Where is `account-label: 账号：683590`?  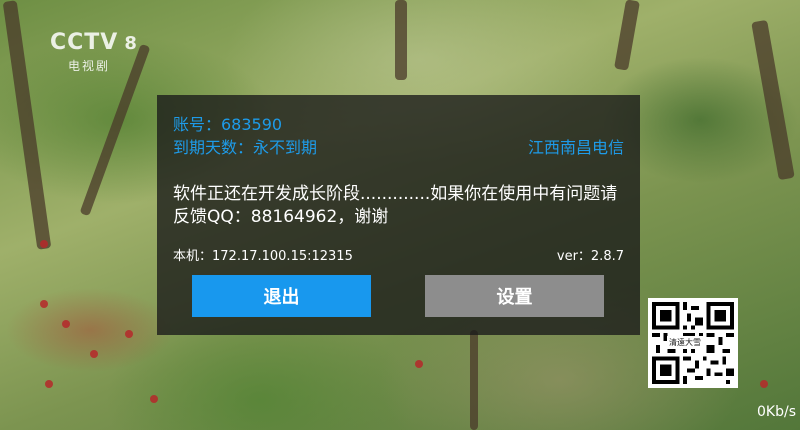
account-label: 账号：683590 is located at coordinates (228, 124).